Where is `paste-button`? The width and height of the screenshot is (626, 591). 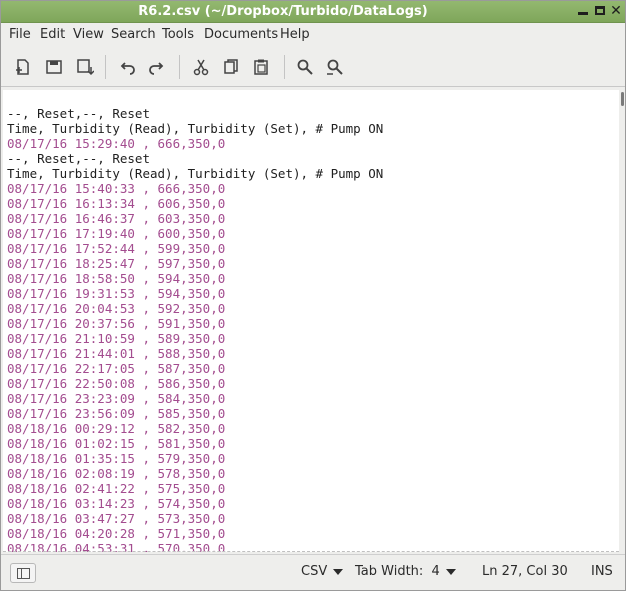 paste-button is located at coordinates (261, 67).